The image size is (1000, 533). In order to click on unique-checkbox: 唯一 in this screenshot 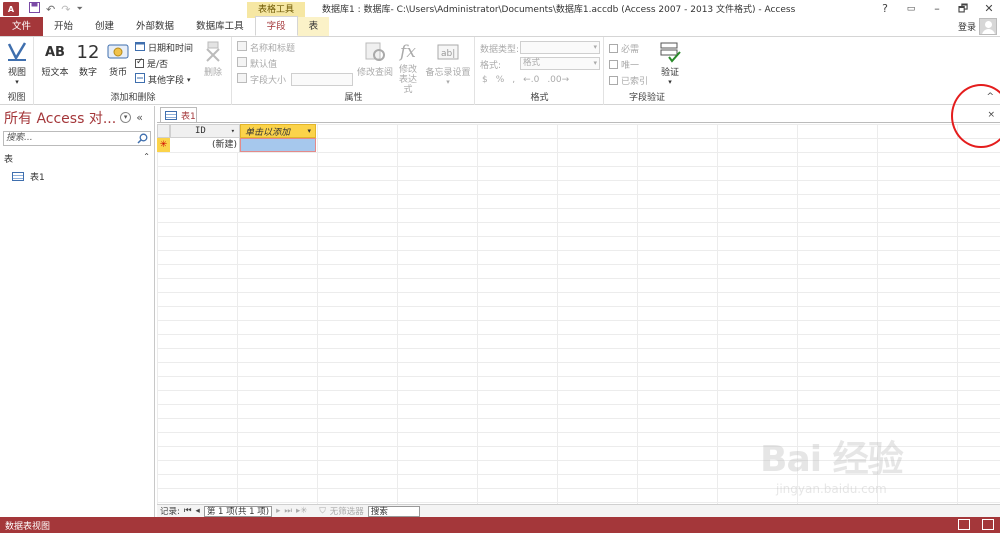, I will do `click(624, 64)`.